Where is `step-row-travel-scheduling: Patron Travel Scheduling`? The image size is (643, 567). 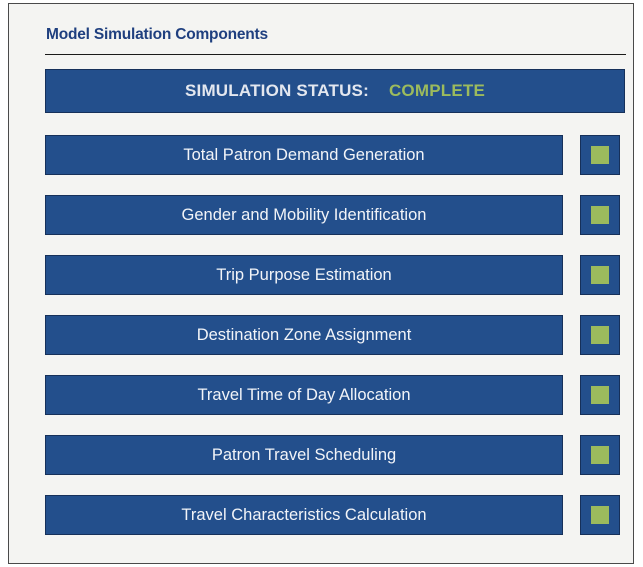
step-row-travel-scheduling: Patron Travel Scheduling is located at coordinates (344, 455).